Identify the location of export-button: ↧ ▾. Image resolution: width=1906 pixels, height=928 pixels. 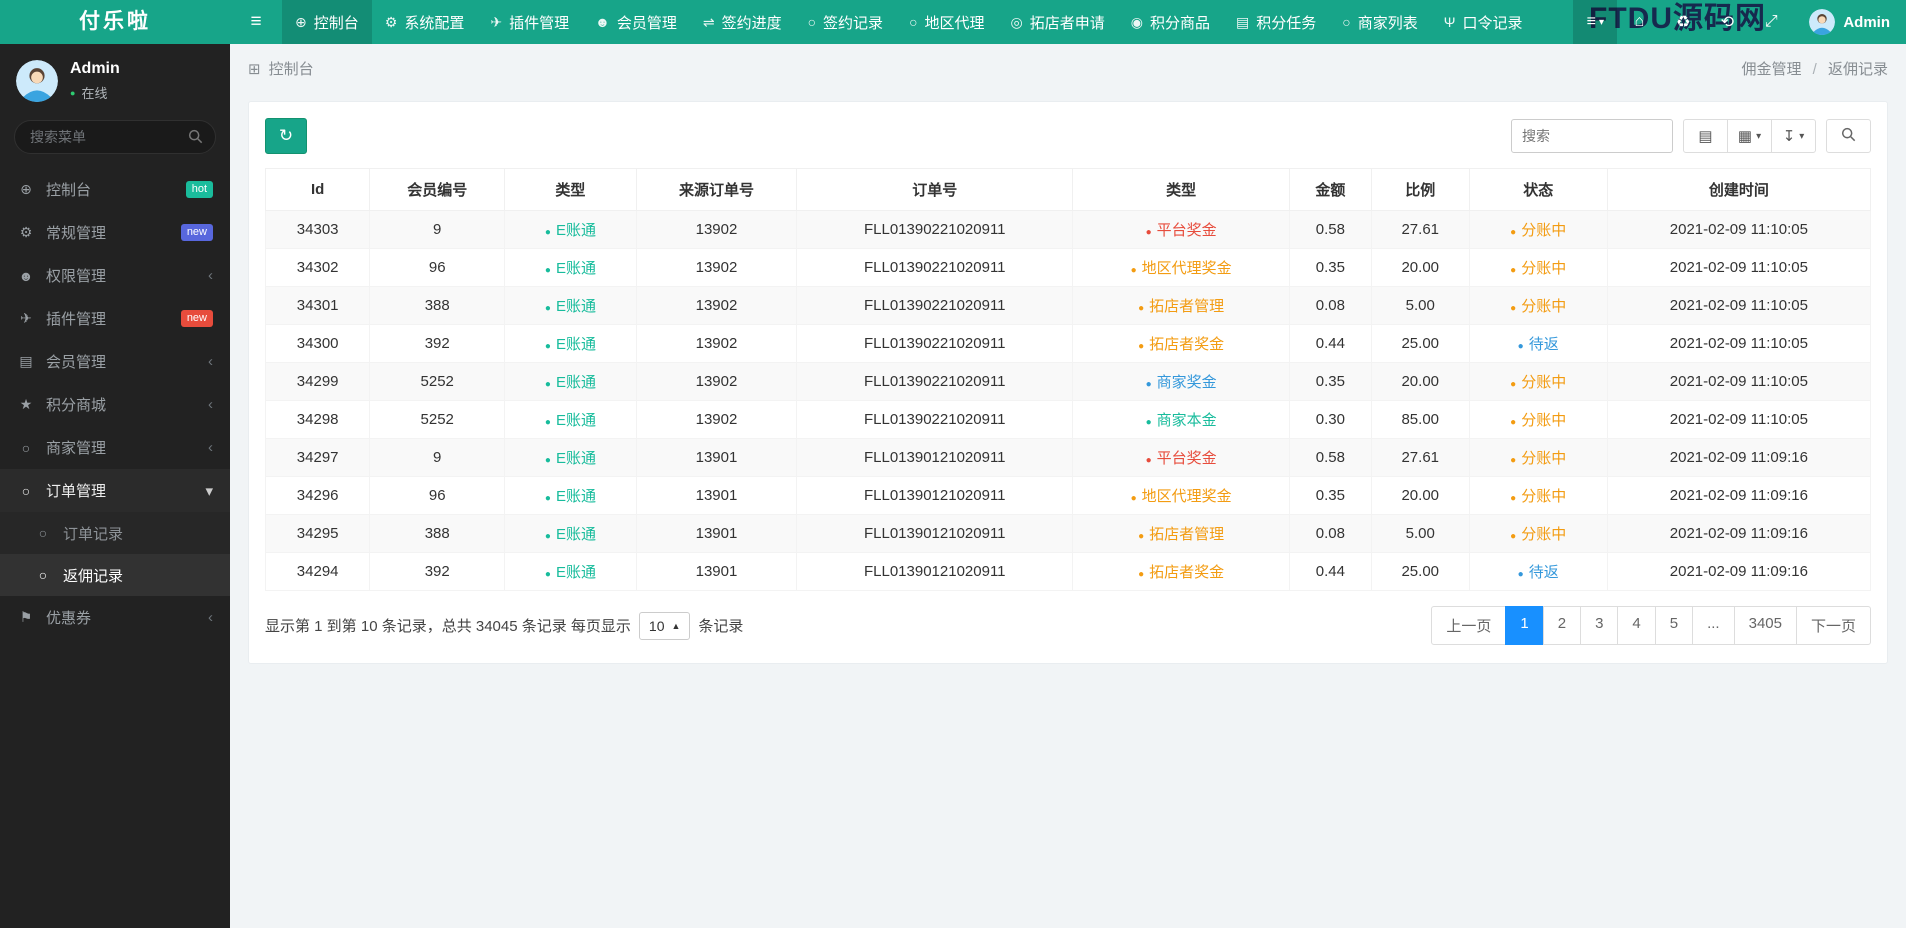
(1793, 136).